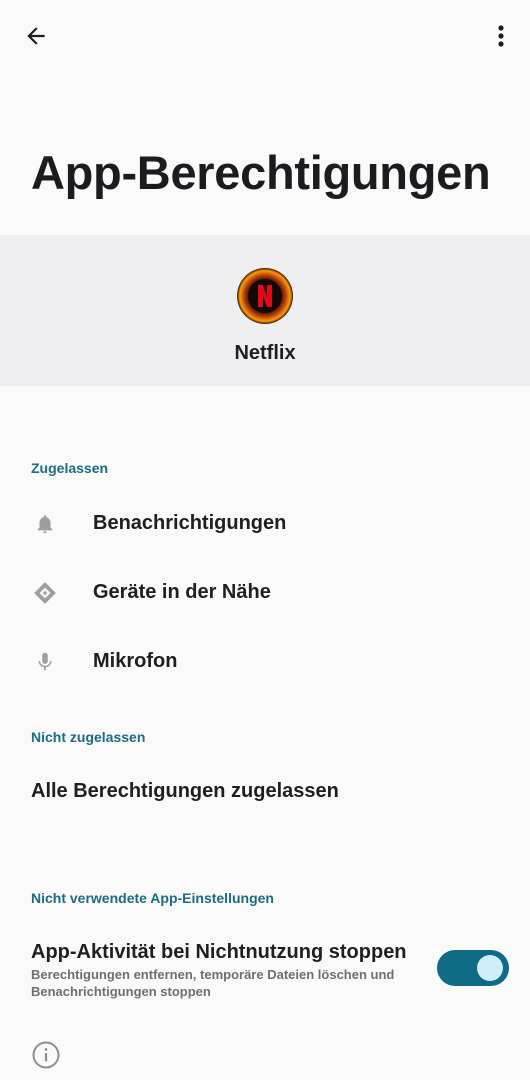  What do you see at coordinates (152, 898) in the screenshot?
I see `section-header-unused-app-settings: Nicht verwendete App-Einstellungen` at bounding box center [152, 898].